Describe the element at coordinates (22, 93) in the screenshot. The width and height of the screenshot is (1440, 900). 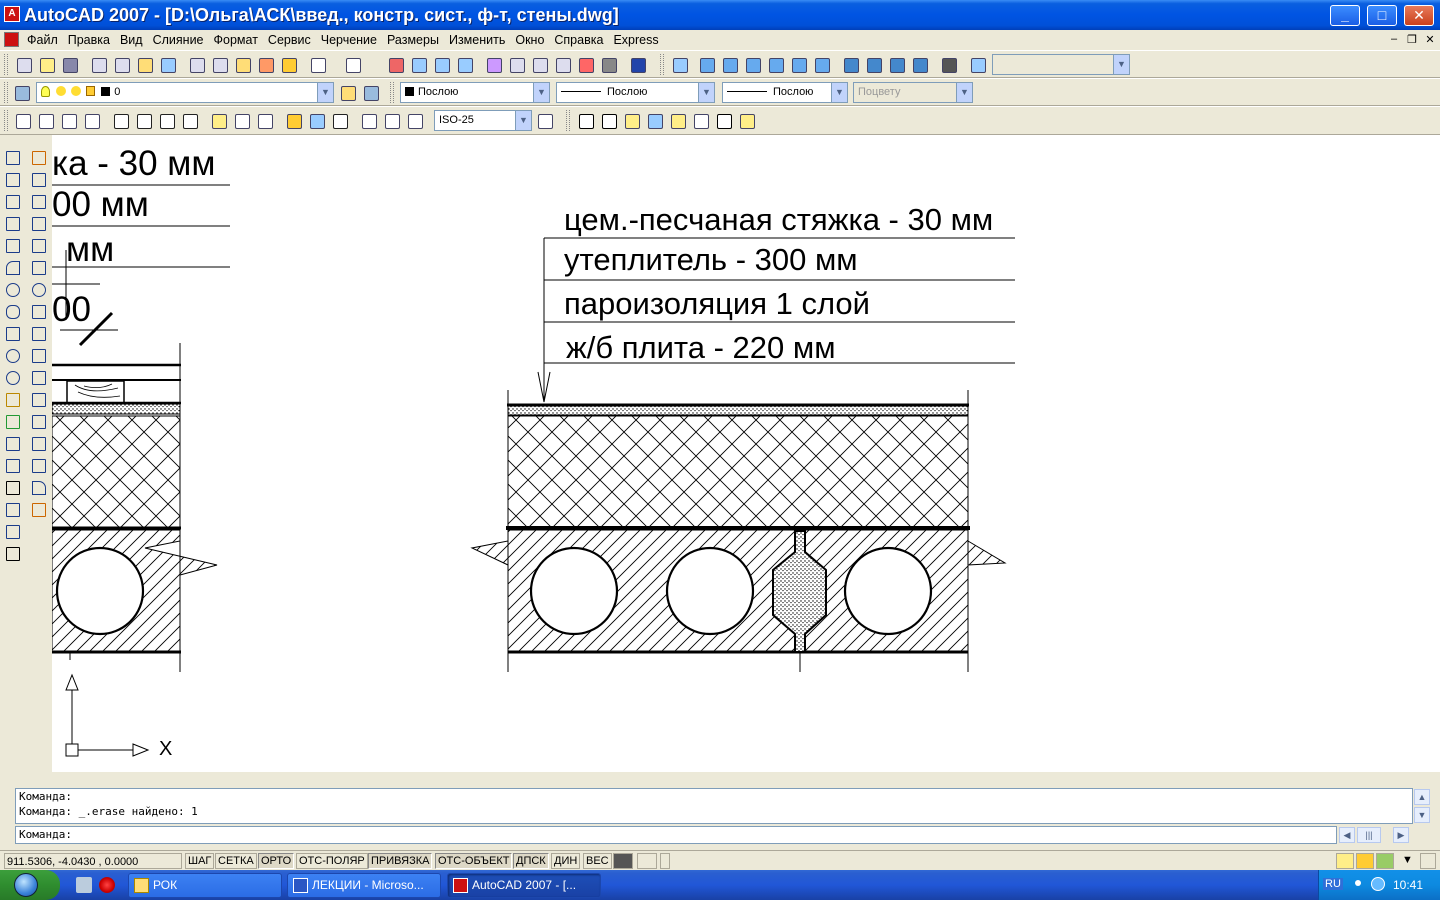
I see `layer-manager-icon` at that location.